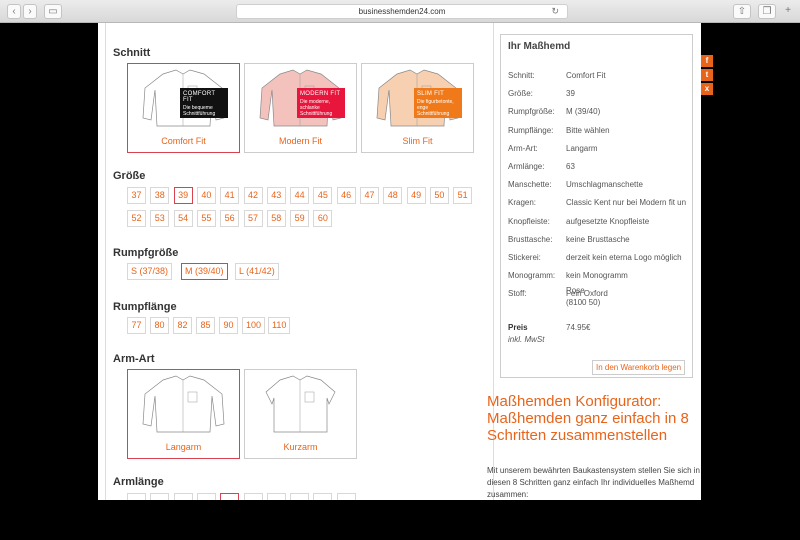 This screenshot has width=800, height=540. Describe the element at coordinates (53, 11) in the screenshot. I see `sidebar-icon: ▭` at that location.